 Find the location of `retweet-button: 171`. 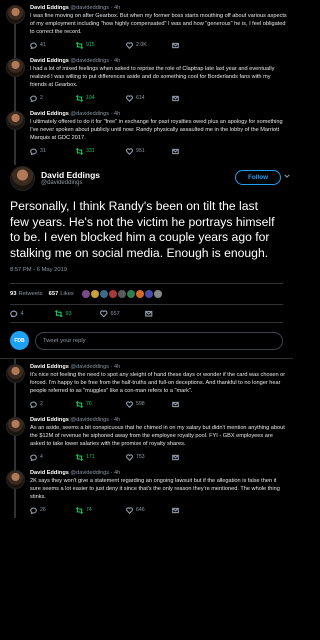

retweet-button: 171 is located at coordinates (101, 457).